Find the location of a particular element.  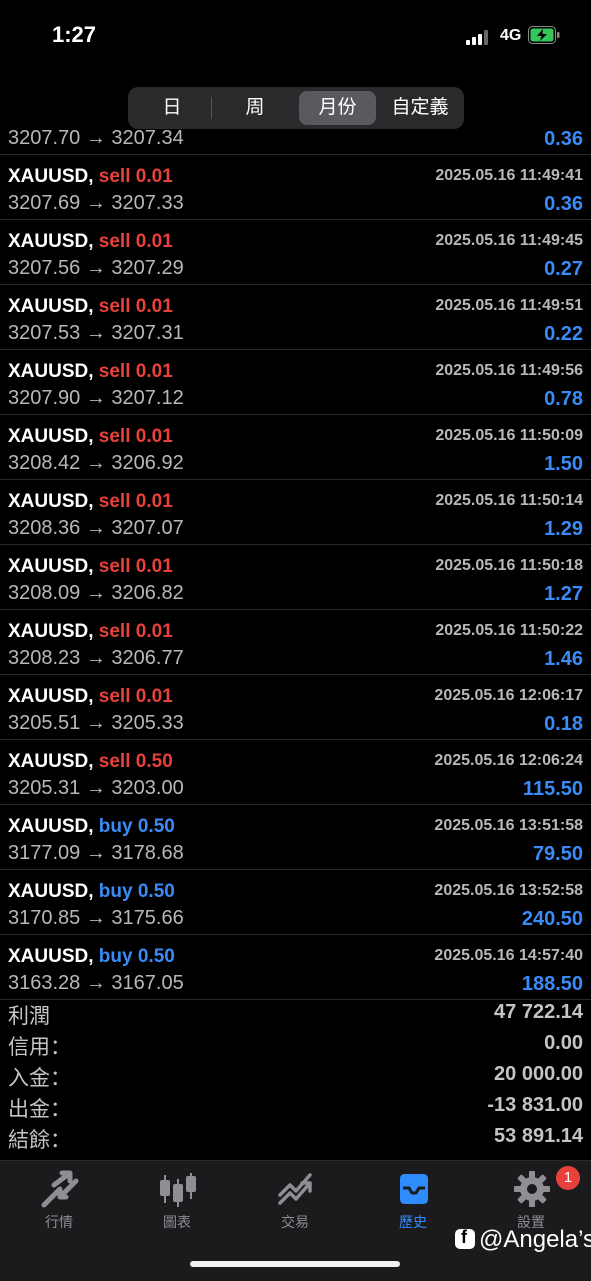

summary-value: 47 722.14 is located at coordinates (538, 1012).